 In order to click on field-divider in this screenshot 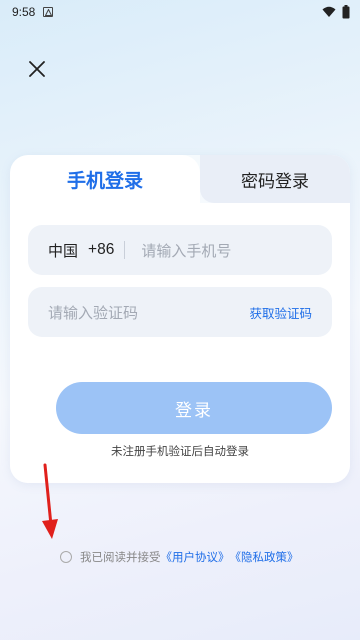, I will do `click(125, 250)`.